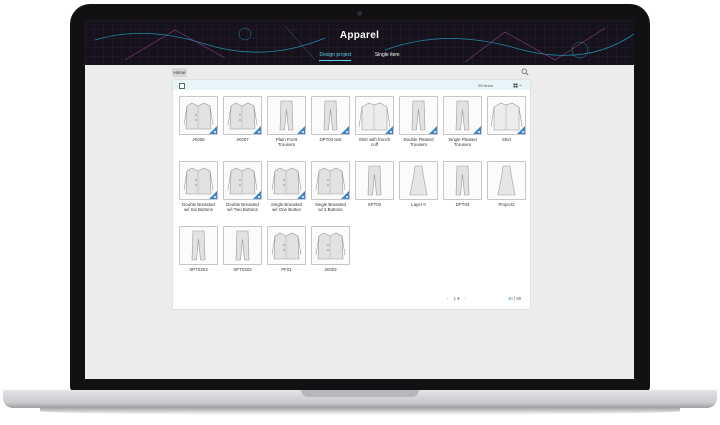 The image size is (720, 425). I want to click on item-card: Single Breasted w/i One Button, so click(286, 186).